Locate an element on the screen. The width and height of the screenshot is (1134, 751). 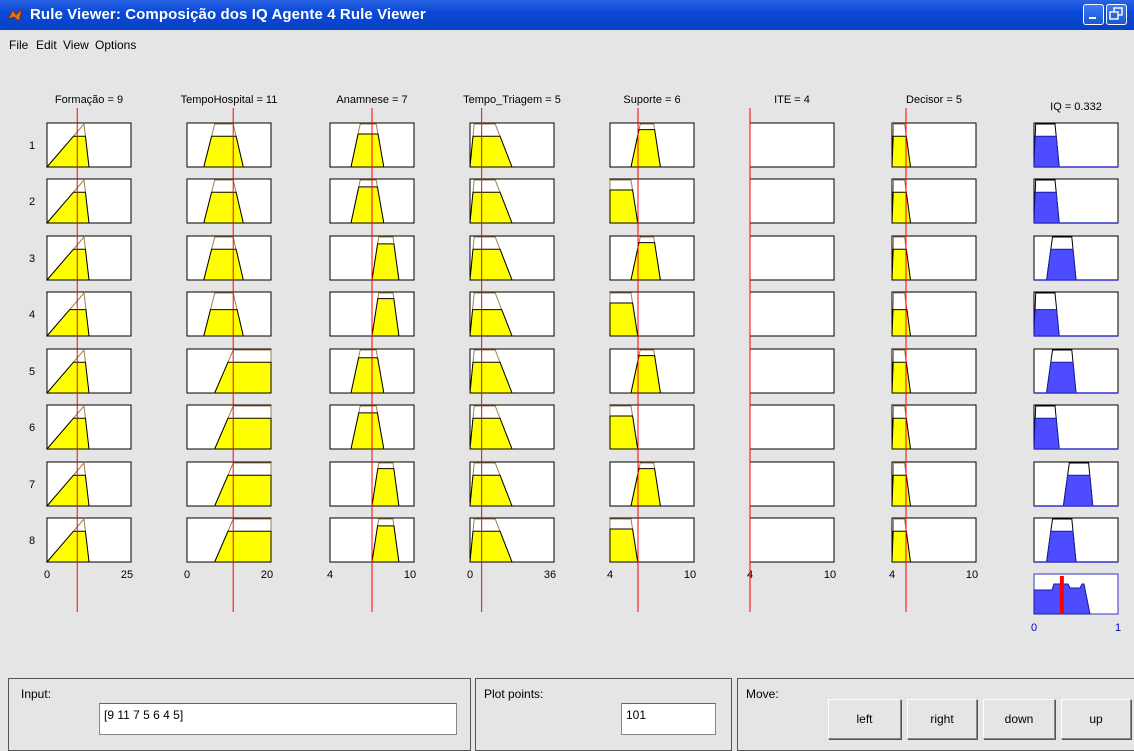
rule-3-input-6-plot is located at coordinates (792, 258).